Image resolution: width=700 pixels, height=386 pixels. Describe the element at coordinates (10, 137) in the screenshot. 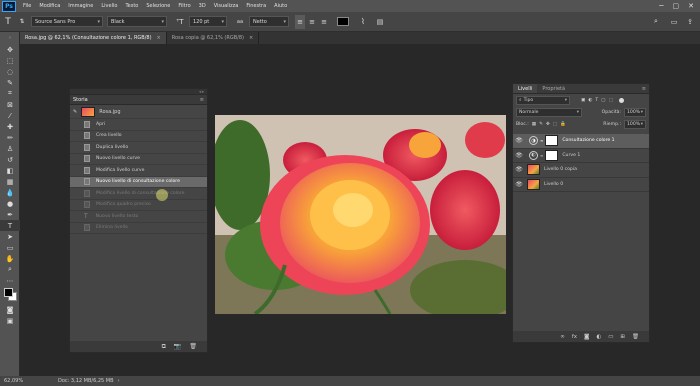

I see `brush-tool-icon: ✏` at that location.